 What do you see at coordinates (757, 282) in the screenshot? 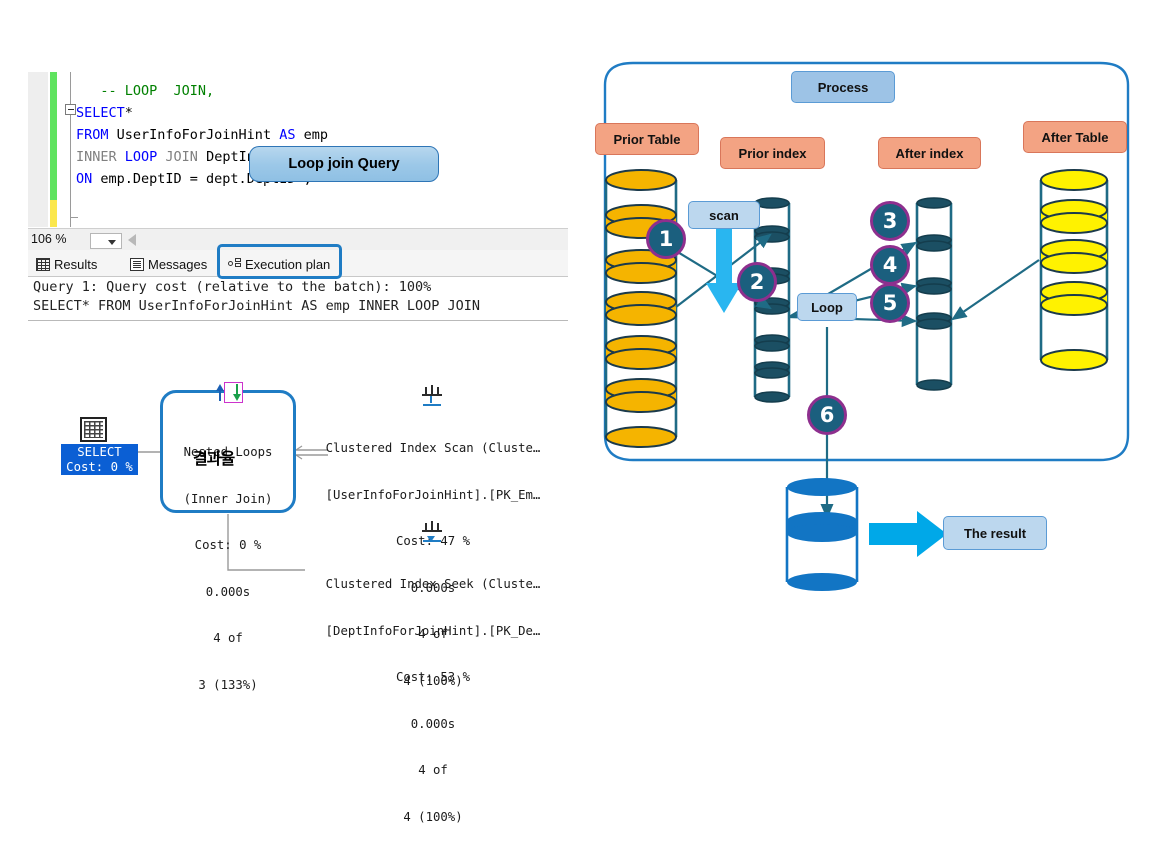
I see `step-circle-2: 2` at bounding box center [757, 282].